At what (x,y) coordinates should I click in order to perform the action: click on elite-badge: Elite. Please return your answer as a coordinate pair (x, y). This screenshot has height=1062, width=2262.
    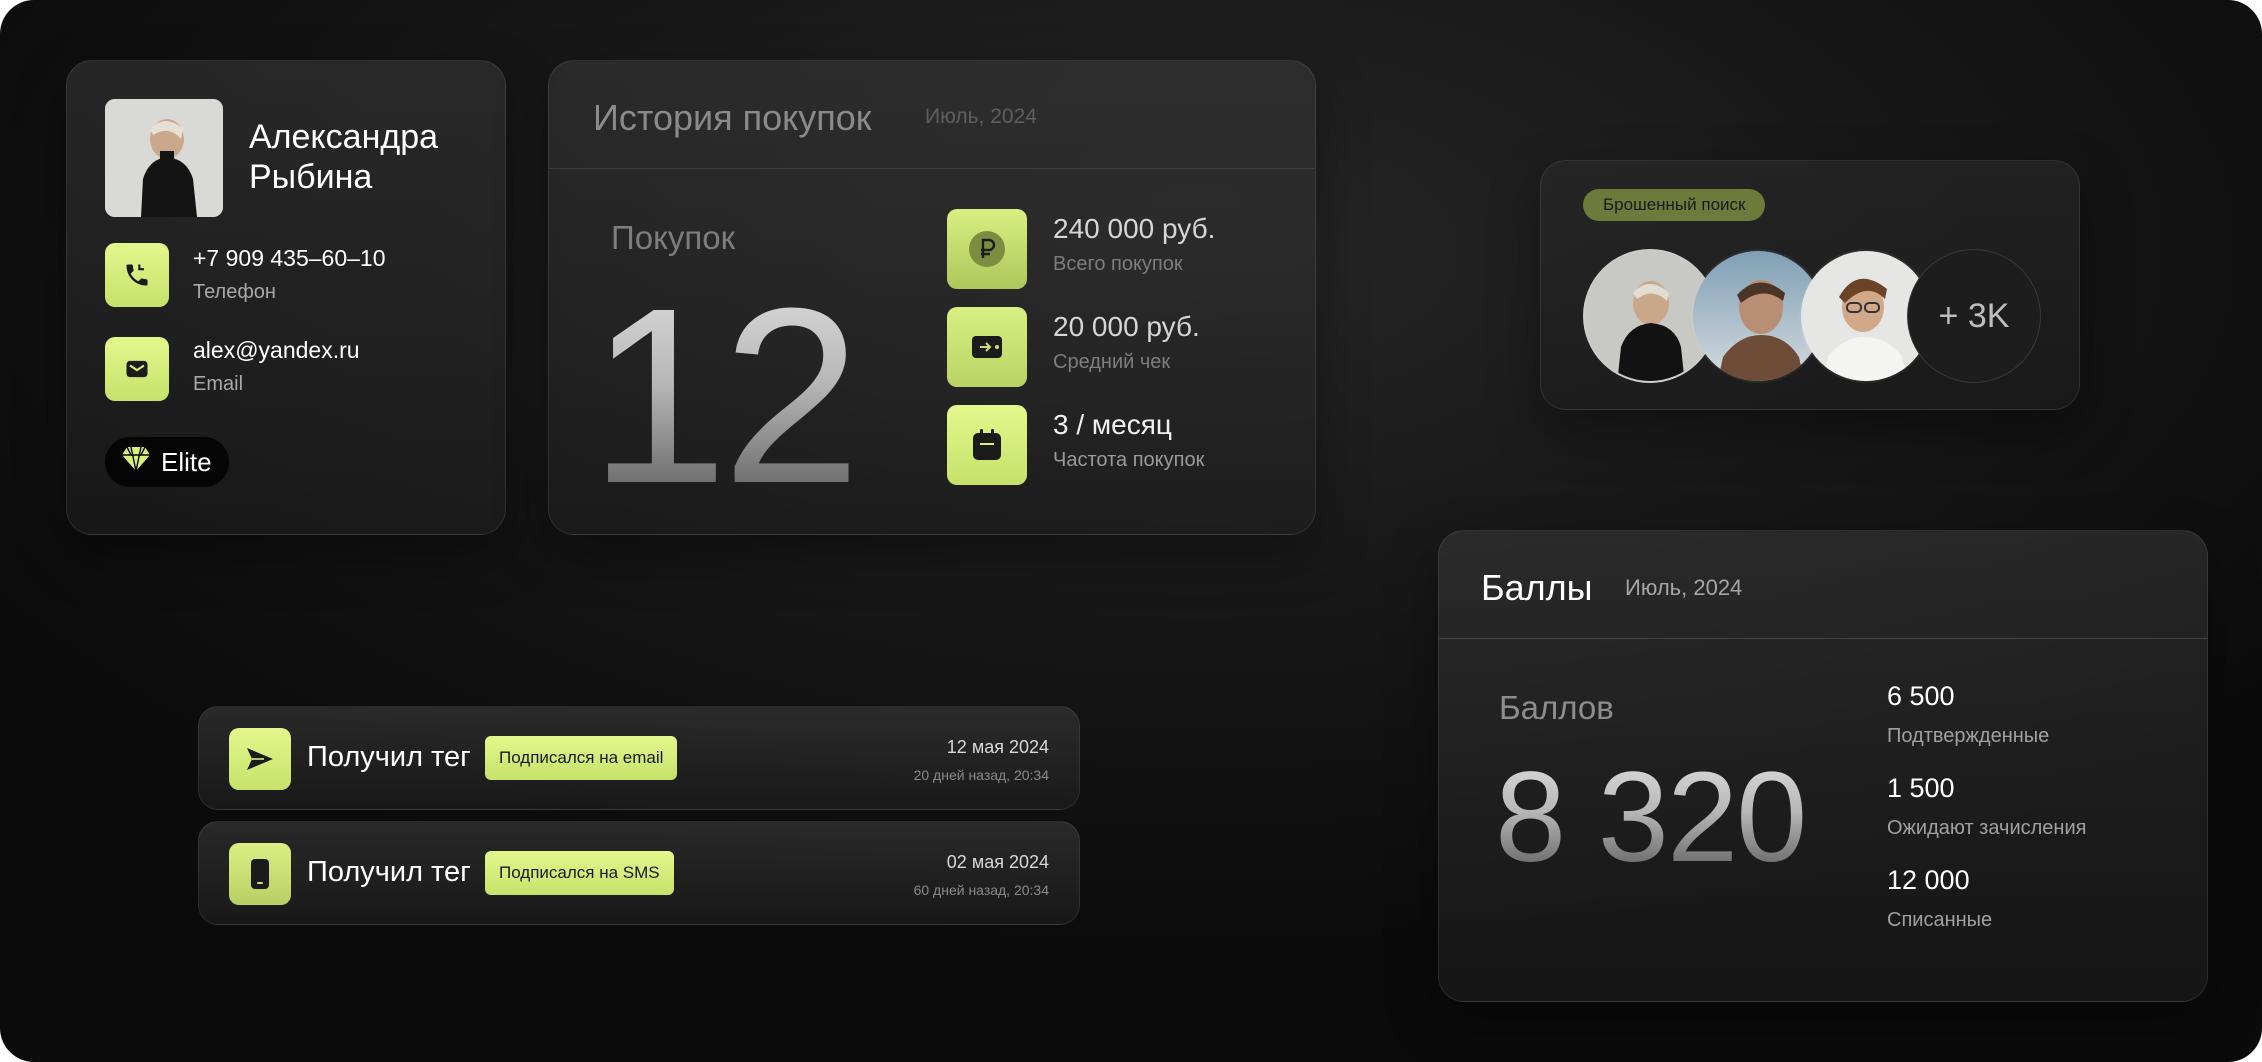
    Looking at the image, I should click on (167, 462).